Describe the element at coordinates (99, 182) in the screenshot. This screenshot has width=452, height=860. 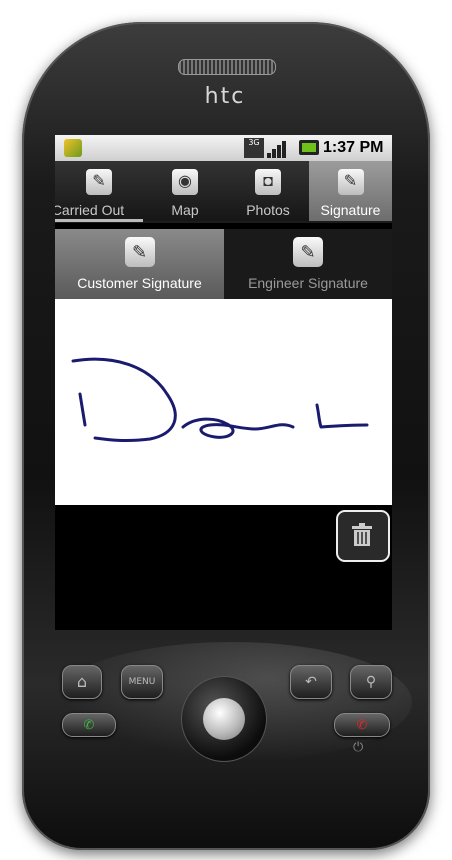
I see `notepad-icon: ✎` at that location.